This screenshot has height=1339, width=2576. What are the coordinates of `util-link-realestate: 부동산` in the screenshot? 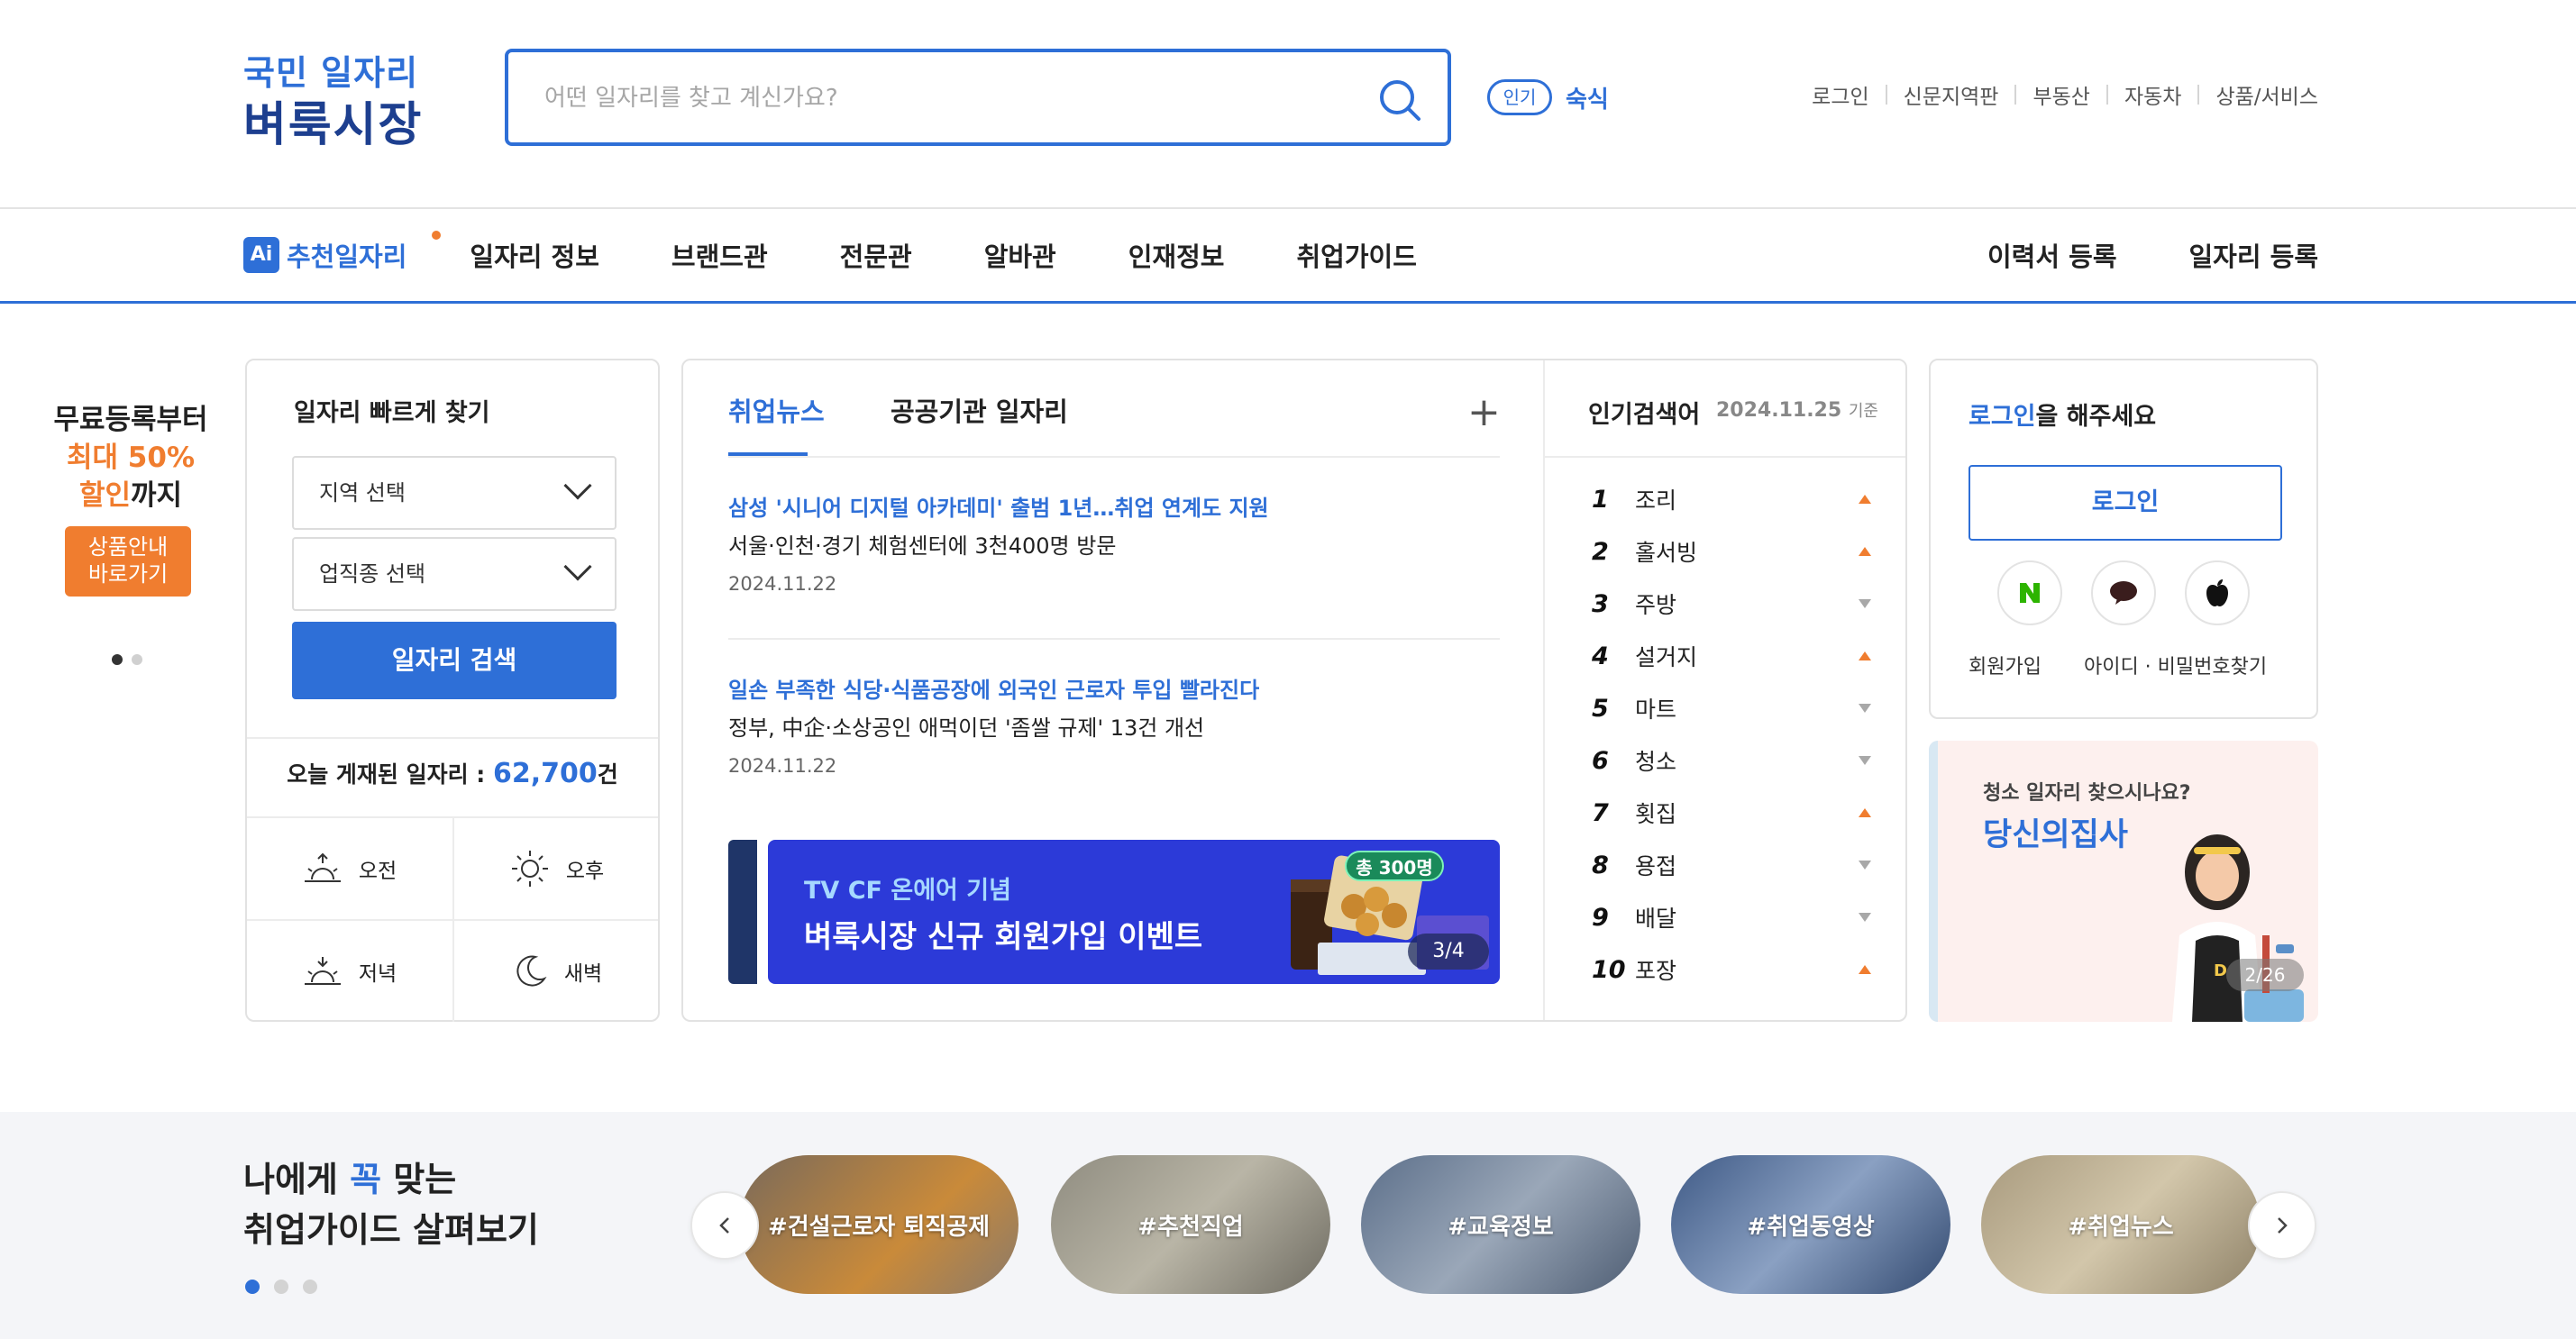 It's located at (2060, 94).